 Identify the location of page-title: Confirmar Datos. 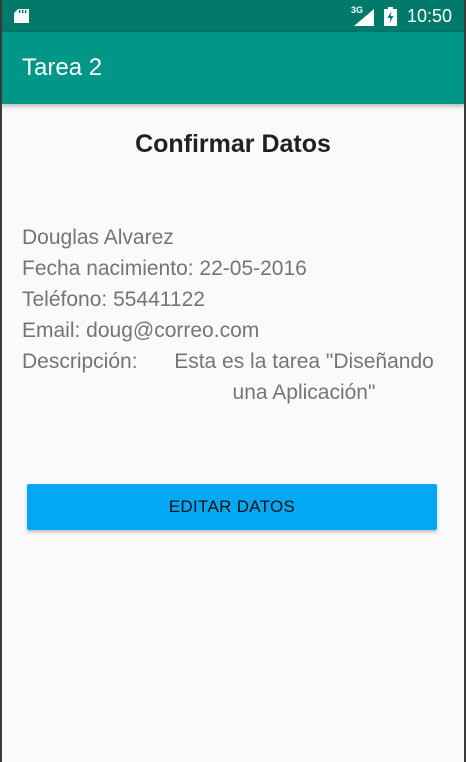
(233, 144).